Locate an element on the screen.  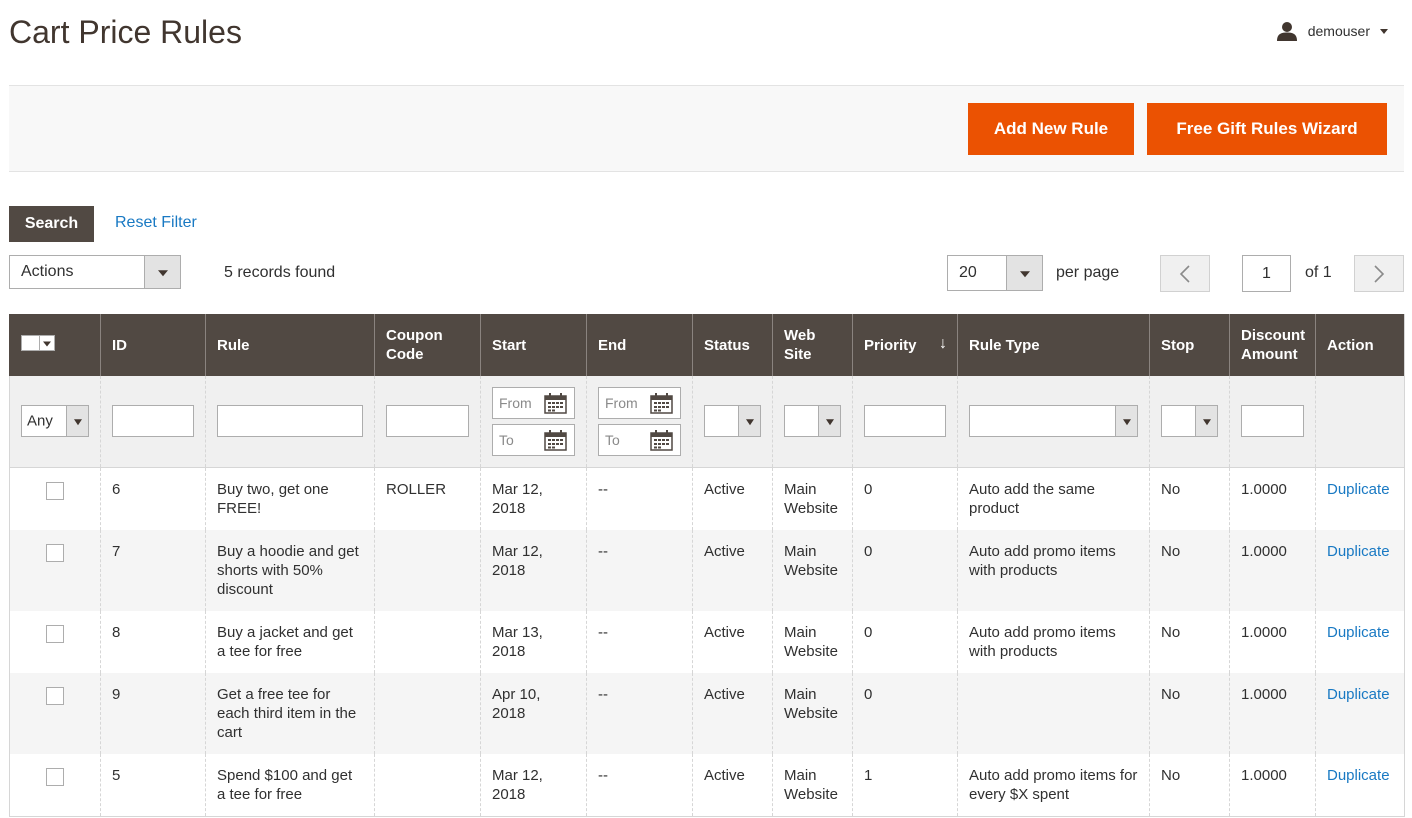
filter-discount-amount-input is located at coordinates (1272, 421).